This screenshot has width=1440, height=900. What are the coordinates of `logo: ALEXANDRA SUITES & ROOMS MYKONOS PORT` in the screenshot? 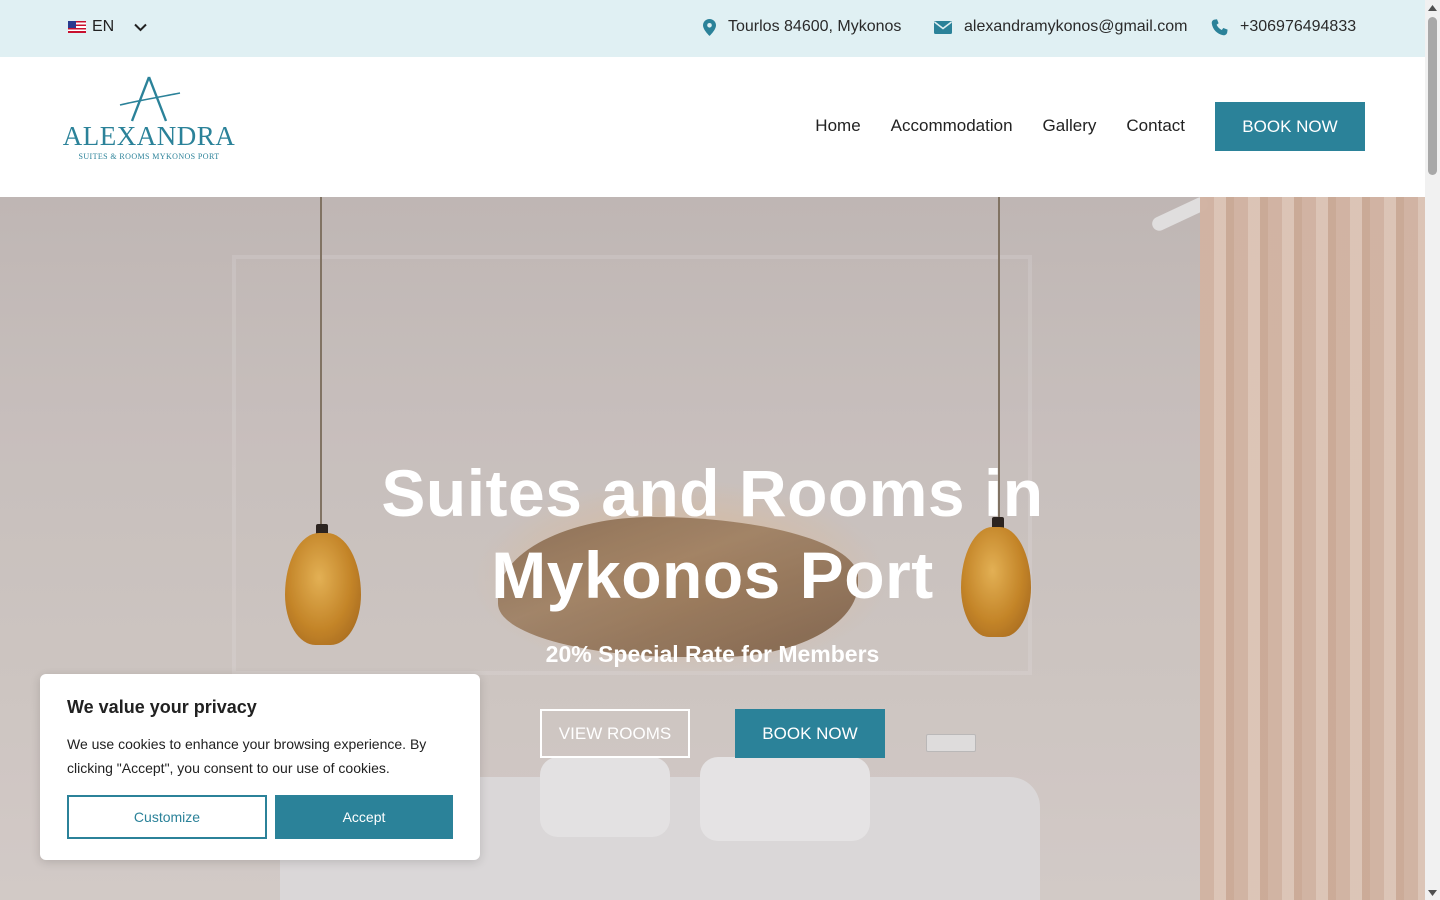 It's located at (149, 127).